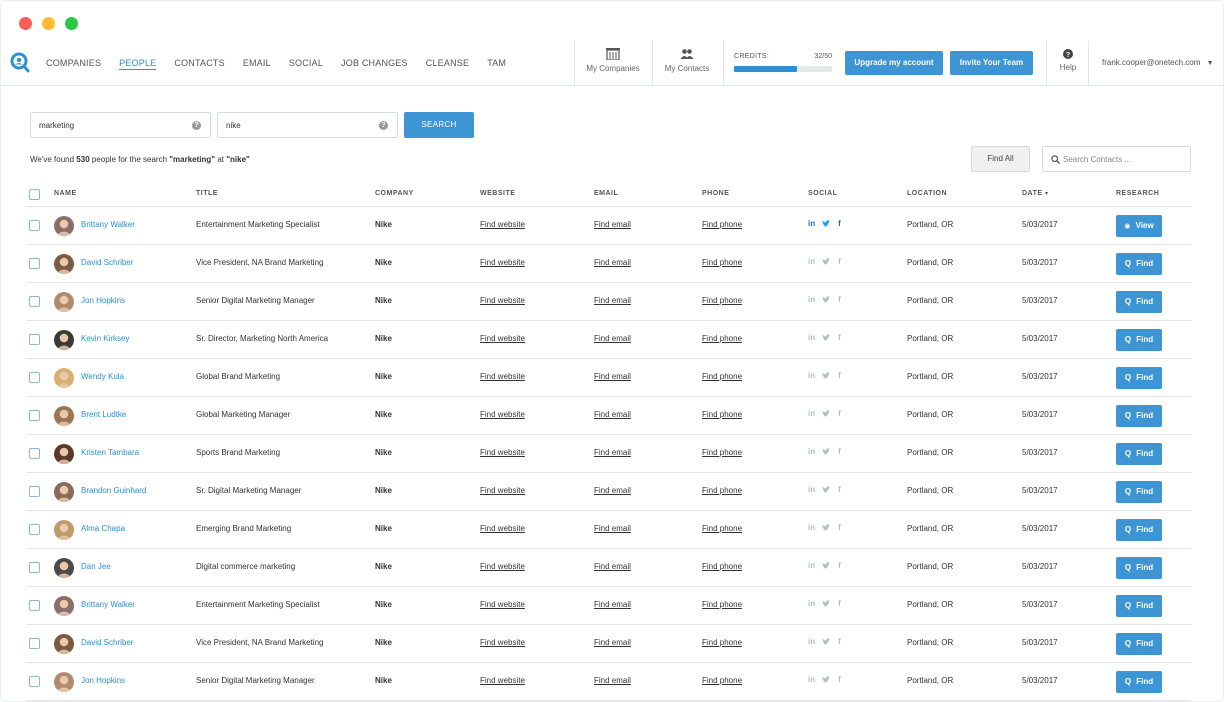 This screenshot has height=702, width=1224. Describe the element at coordinates (34, 194) in the screenshot. I see `select-all-checkbox` at that location.